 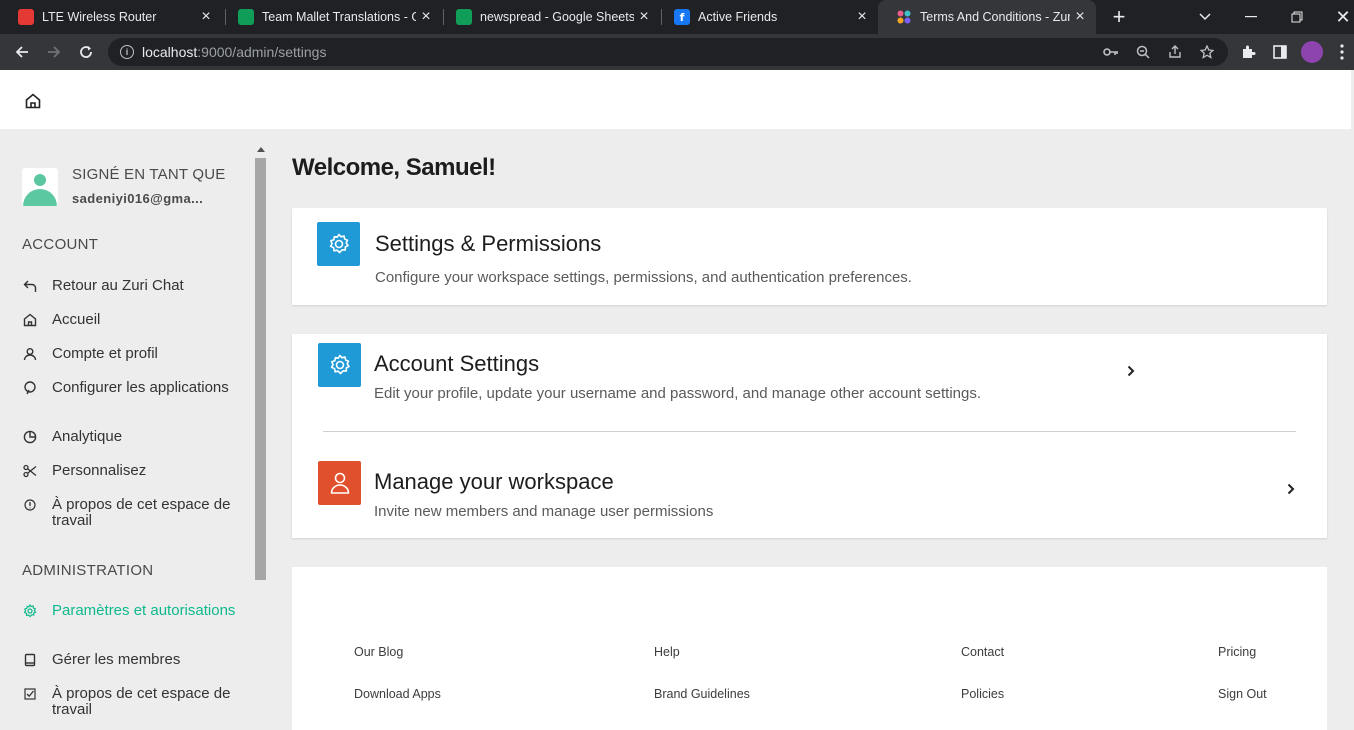 What do you see at coordinates (132, 437) in the screenshot?
I see `sidebar-item-analytics: Analytique` at bounding box center [132, 437].